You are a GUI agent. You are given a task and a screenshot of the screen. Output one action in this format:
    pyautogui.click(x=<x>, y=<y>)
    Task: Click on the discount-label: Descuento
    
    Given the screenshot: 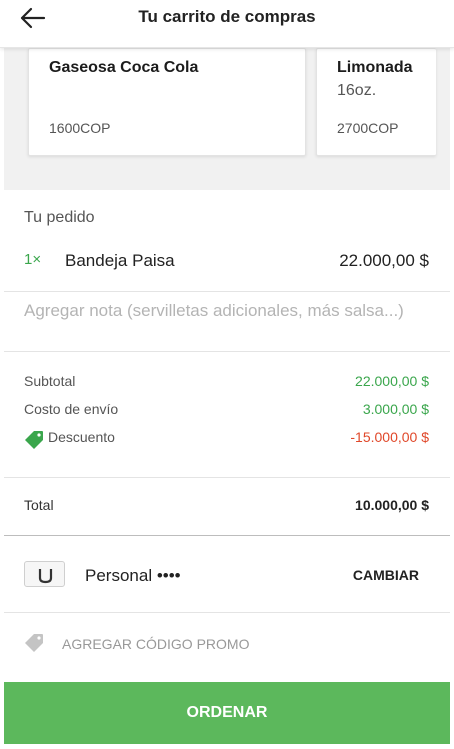 What is the action you would take?
    pyautogui.click(x=81, y=437)
    